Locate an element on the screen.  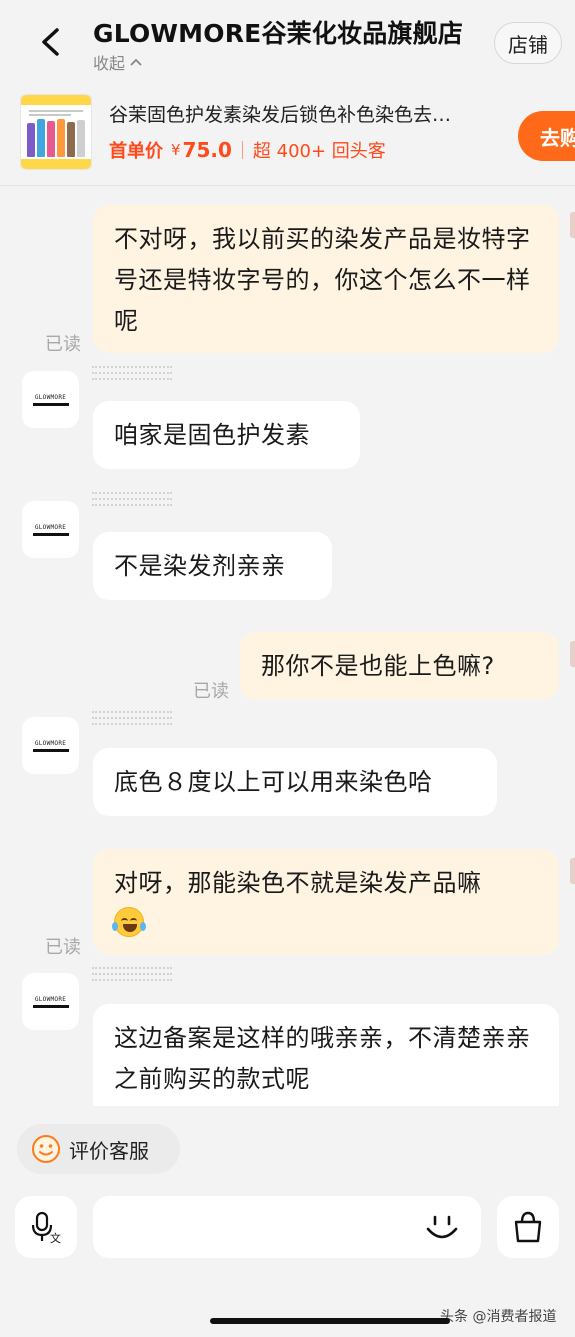
product-thumbnail is located at coordinates (56, 132).